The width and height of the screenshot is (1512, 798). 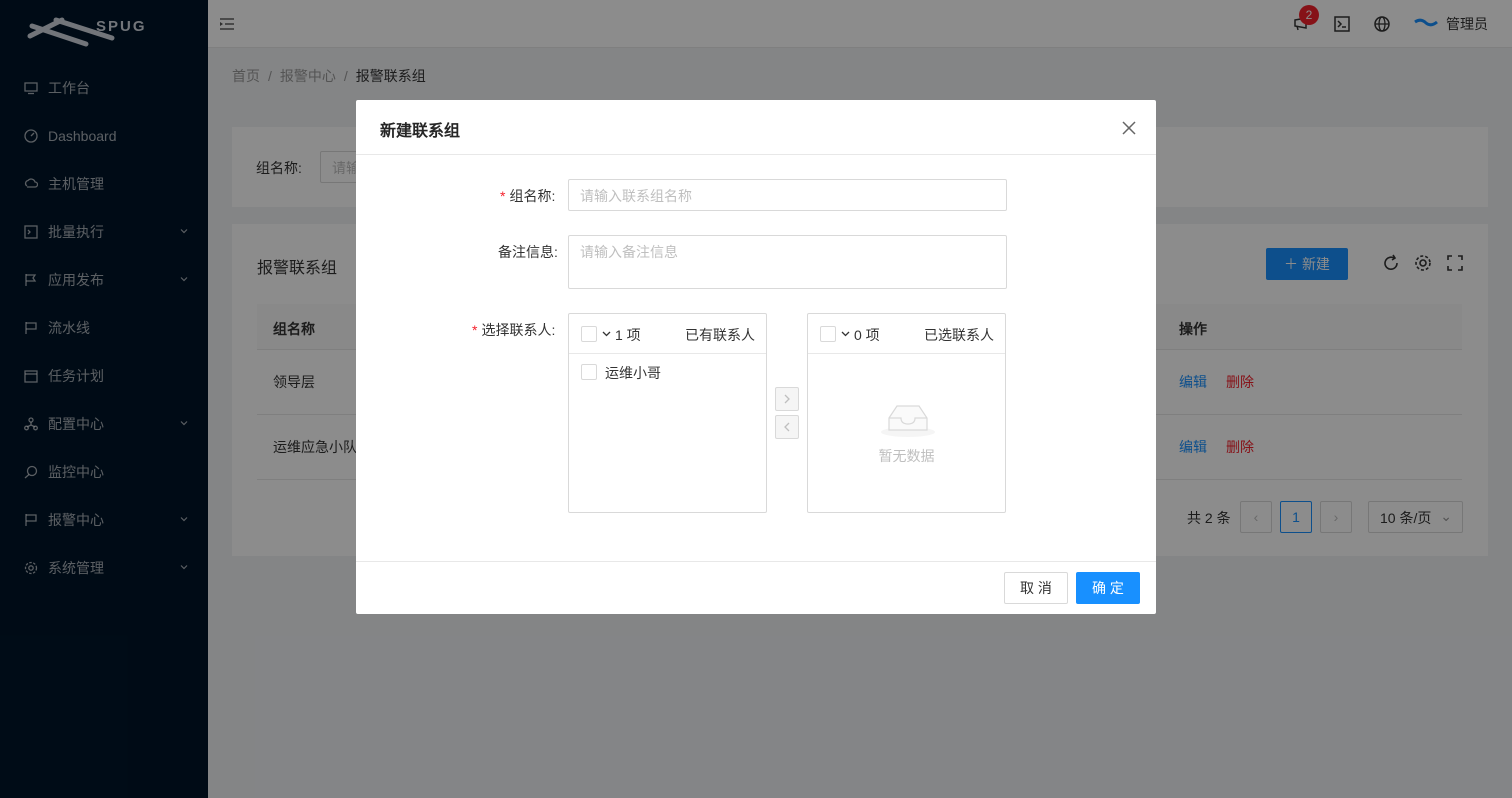 I want to click on group-name-label-text: 组名称:, so click(x=532, y=196).